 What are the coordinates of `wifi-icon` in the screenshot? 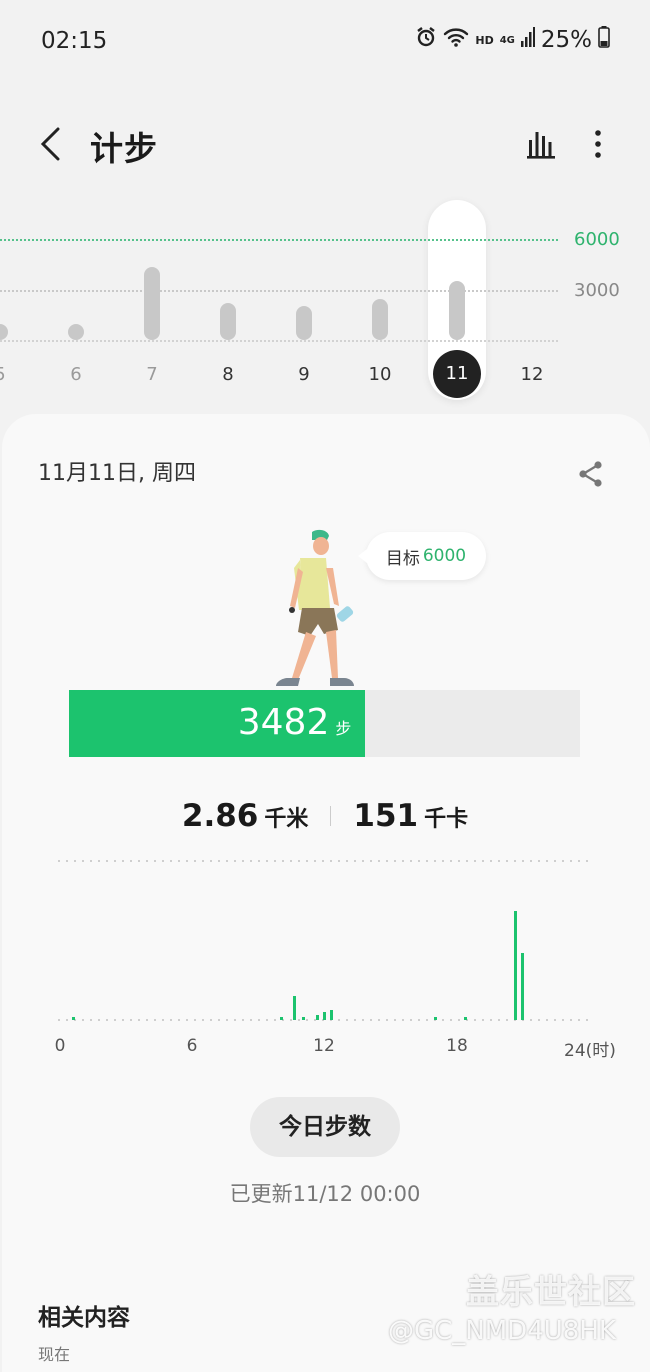 It's located at (456, 40).